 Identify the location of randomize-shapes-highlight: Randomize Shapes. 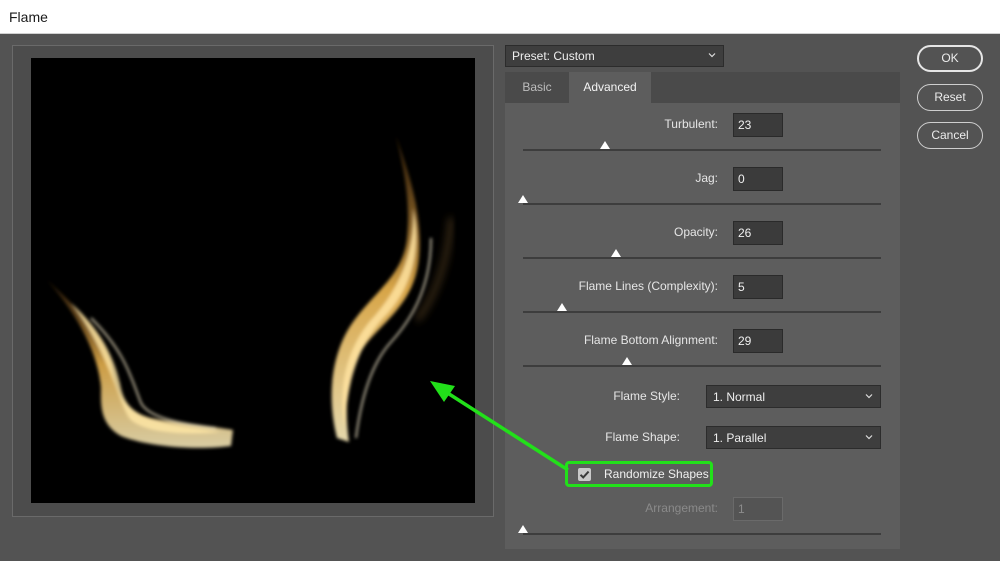
(639, 474).